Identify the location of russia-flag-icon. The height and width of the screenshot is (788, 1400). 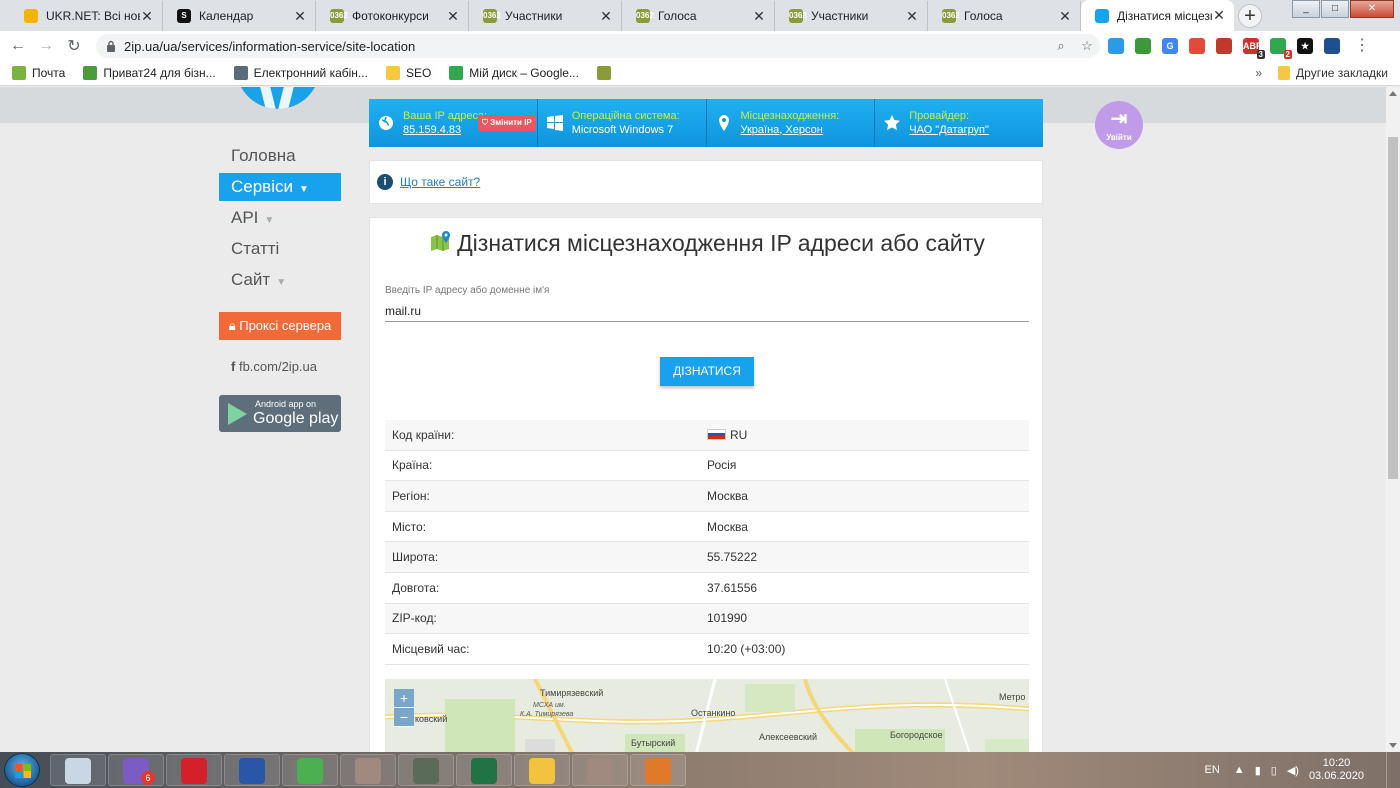
(716, 435).